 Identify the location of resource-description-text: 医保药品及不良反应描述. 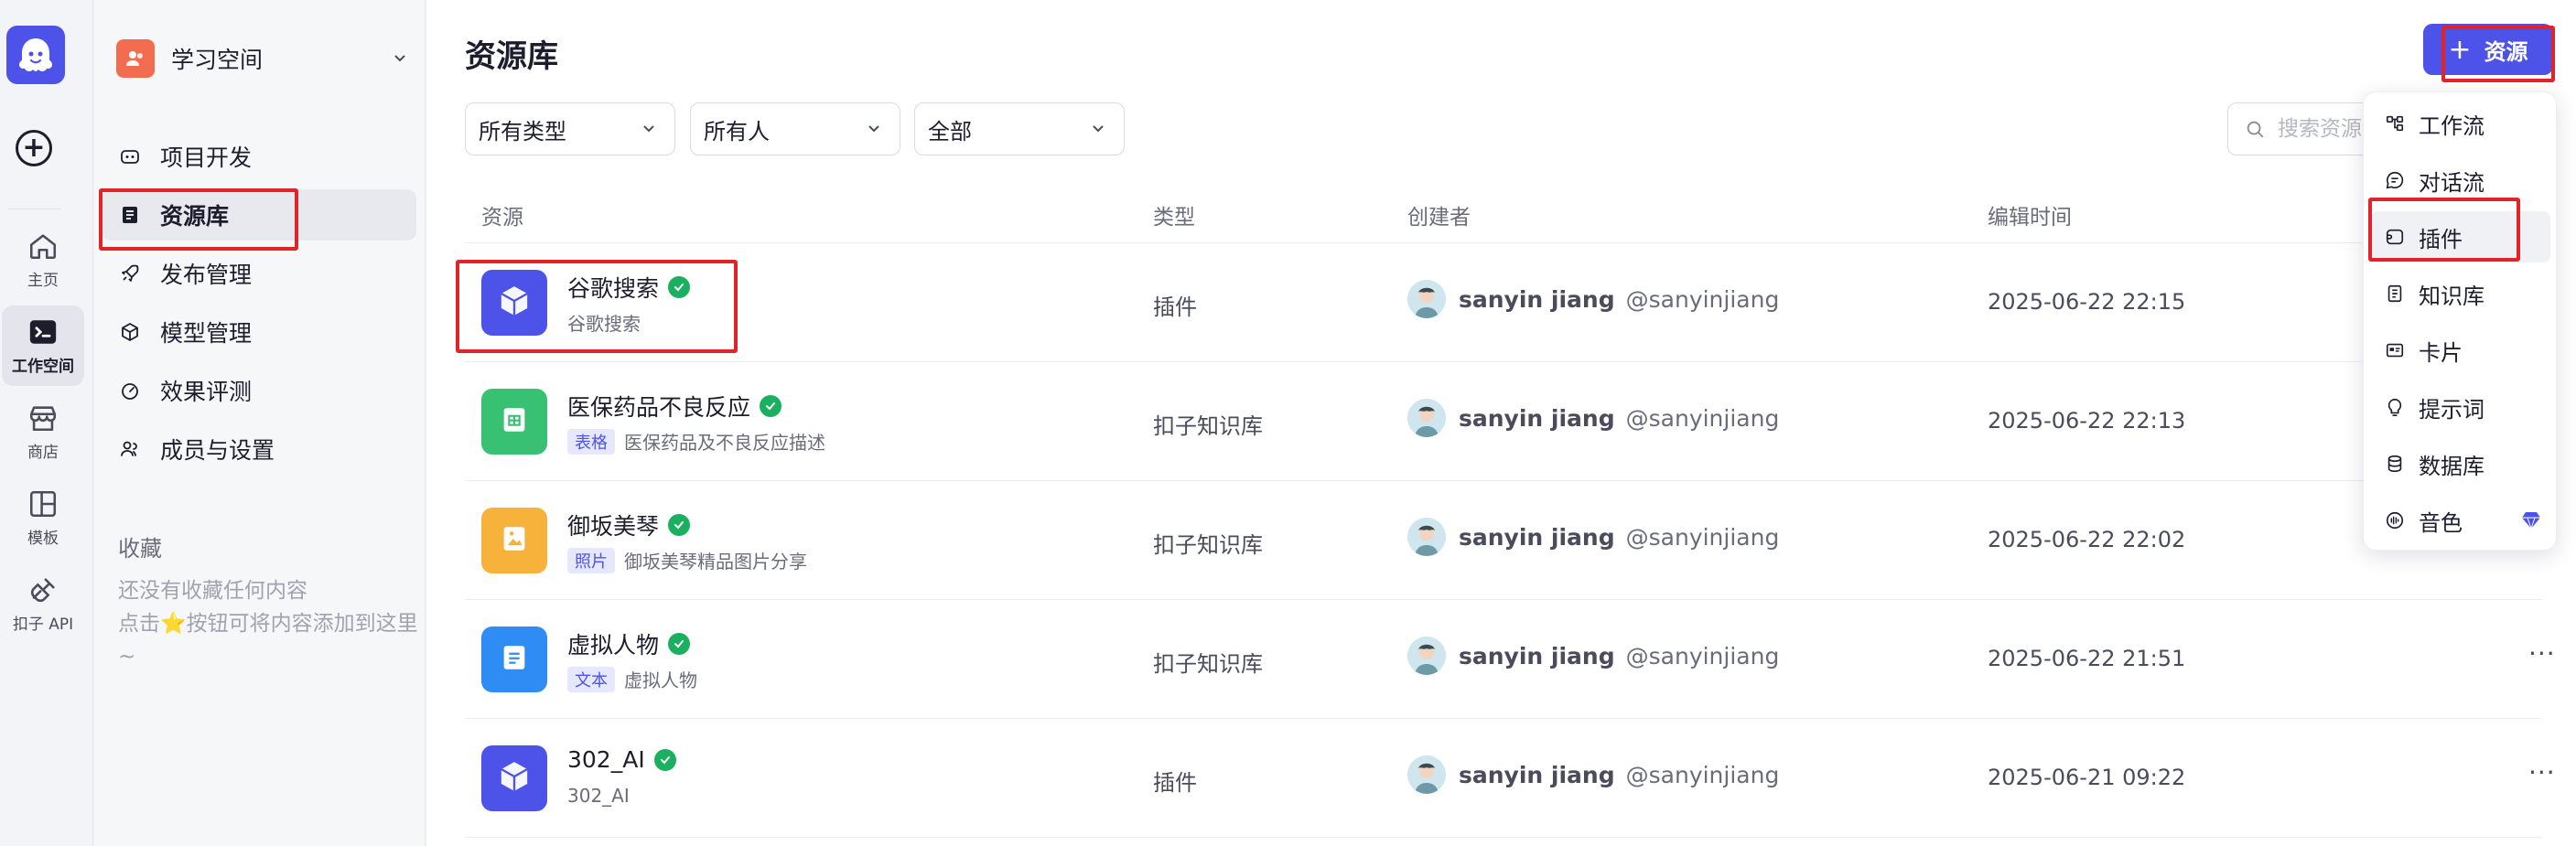
(724, 443).